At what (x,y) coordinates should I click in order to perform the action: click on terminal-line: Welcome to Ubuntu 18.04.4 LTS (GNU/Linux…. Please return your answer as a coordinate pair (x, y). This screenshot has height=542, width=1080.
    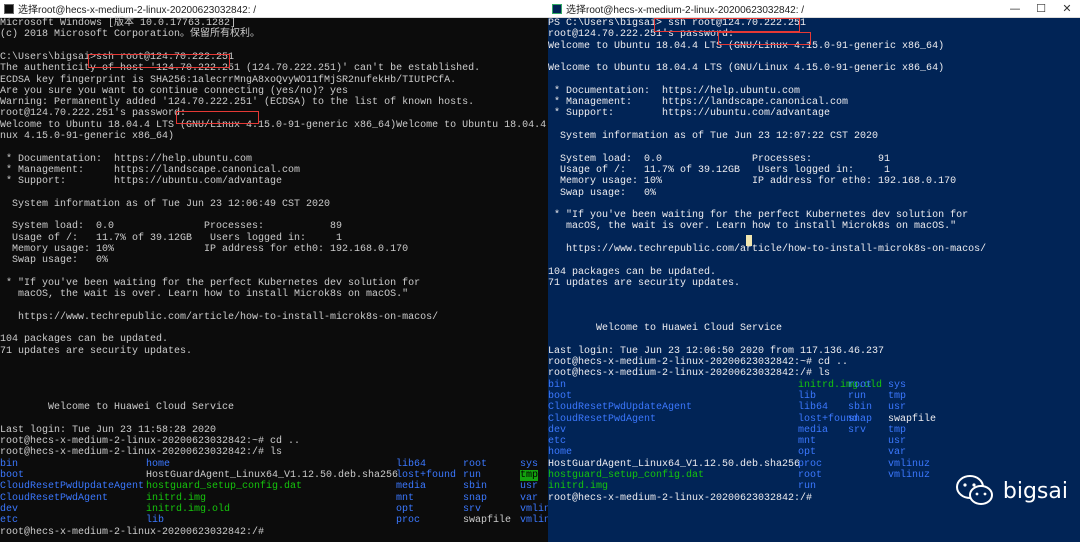
    Looking at the image, I should click on (746, 69).